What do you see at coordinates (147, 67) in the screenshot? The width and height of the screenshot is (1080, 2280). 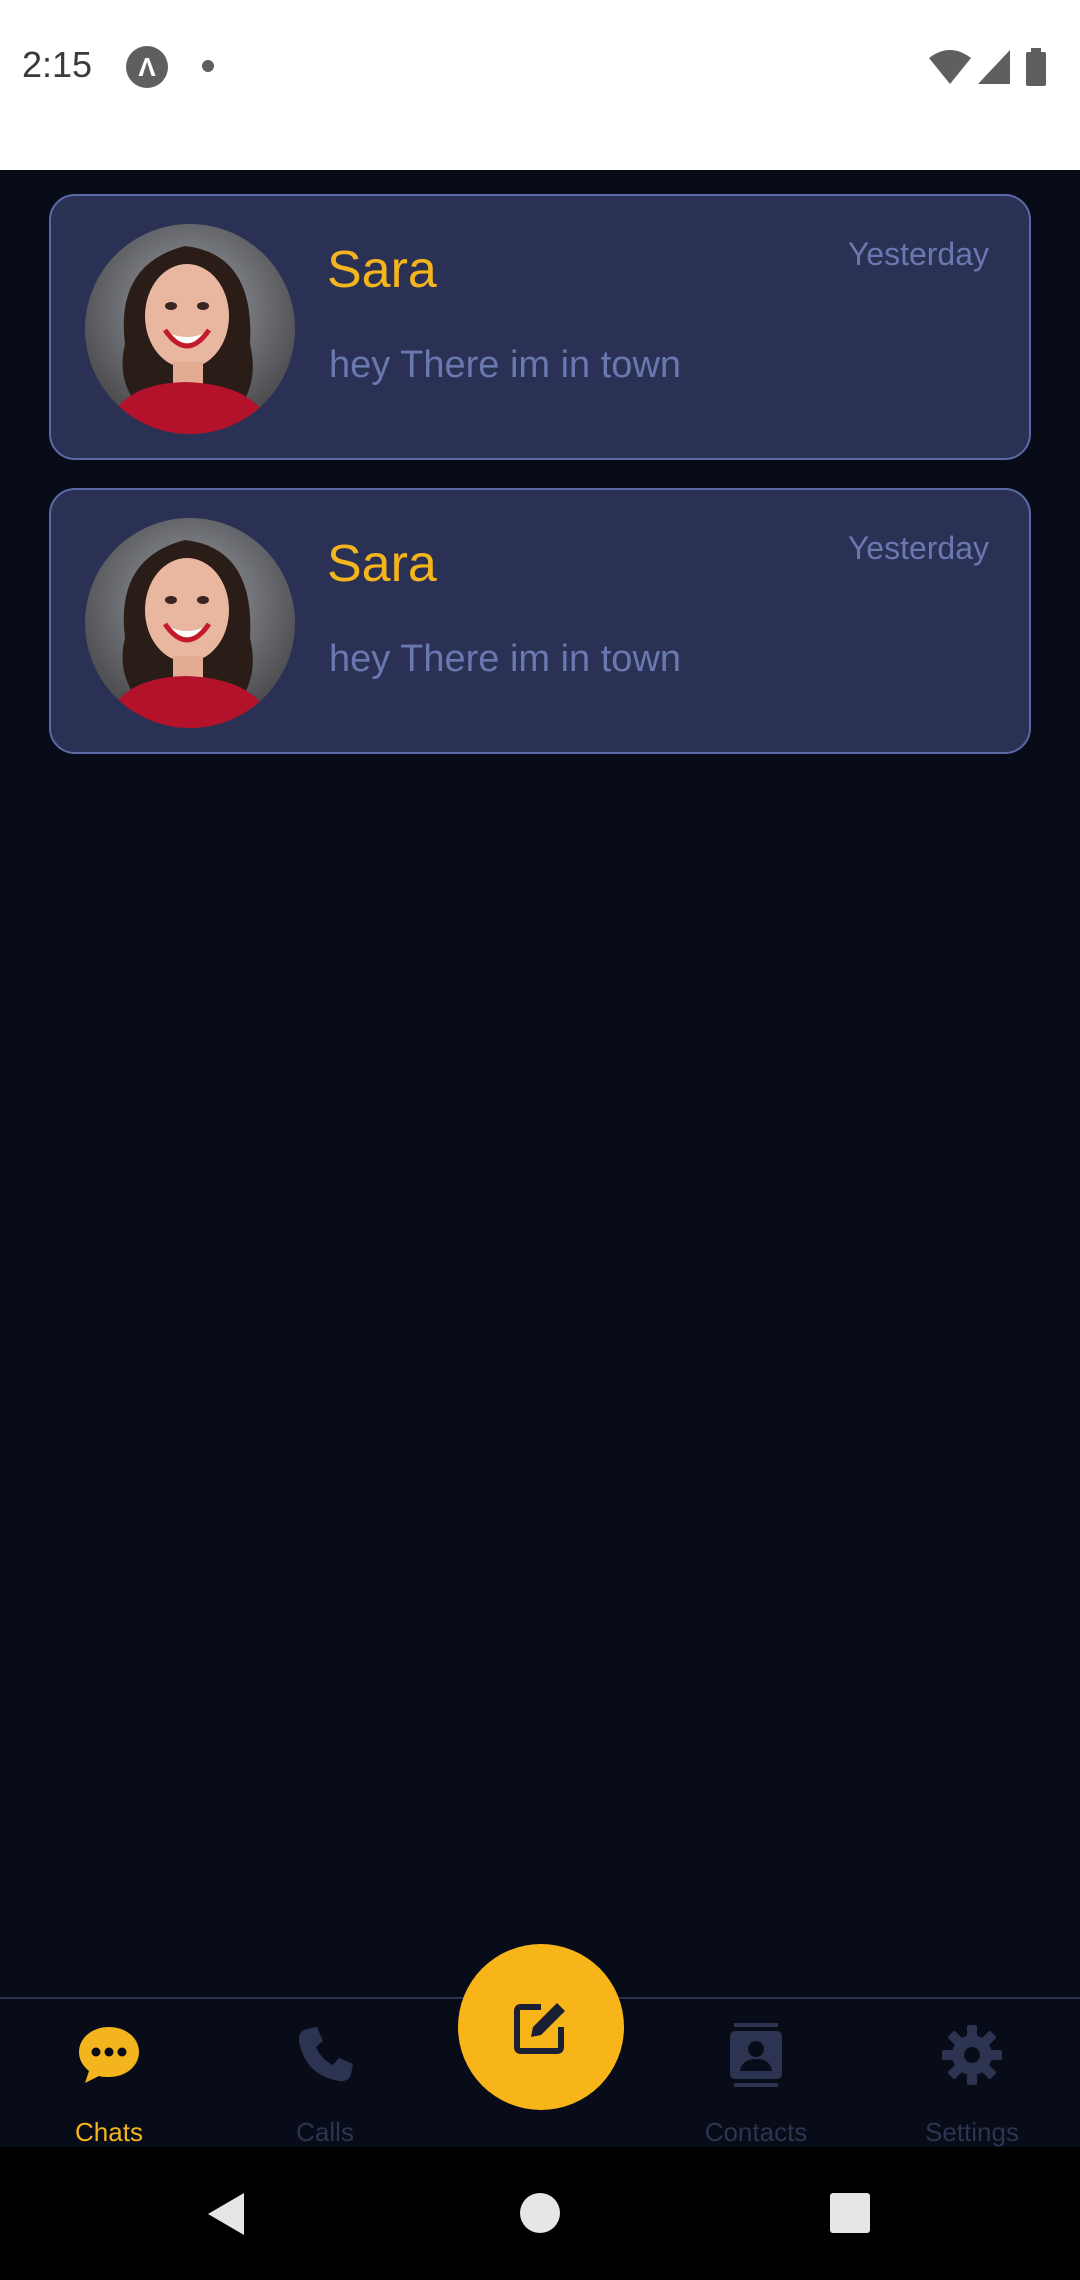 I see `app-notification-icon: Λ` at bounding box center [147, 67].